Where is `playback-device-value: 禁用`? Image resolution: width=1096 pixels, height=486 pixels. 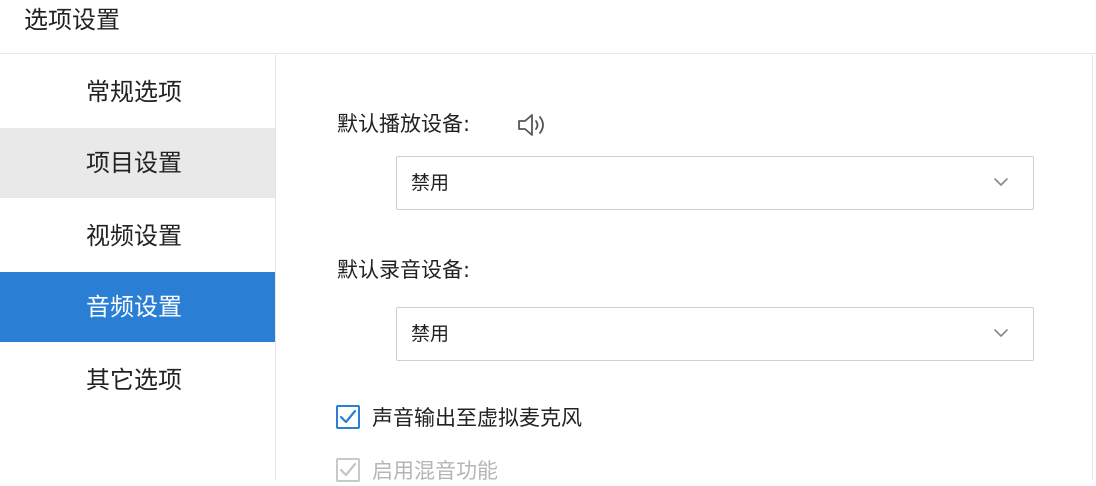 playback-device-value: 禁用 is located at coordinates (430, 183).